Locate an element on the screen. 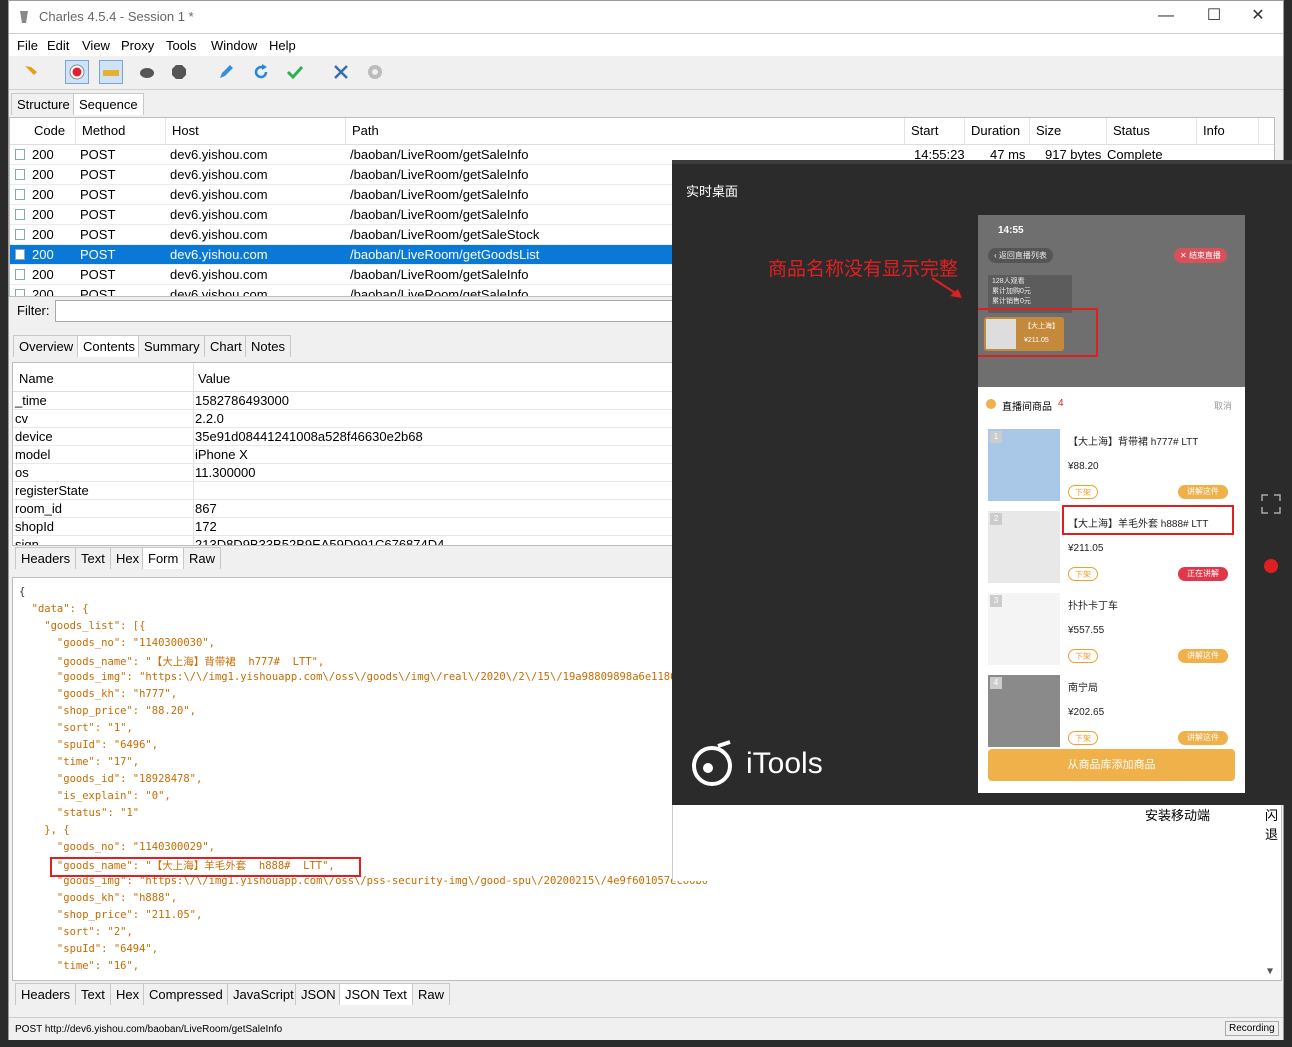 This screenshot has height=1047, width=1292. col-size: Size is located at coordinates (1068, 131).